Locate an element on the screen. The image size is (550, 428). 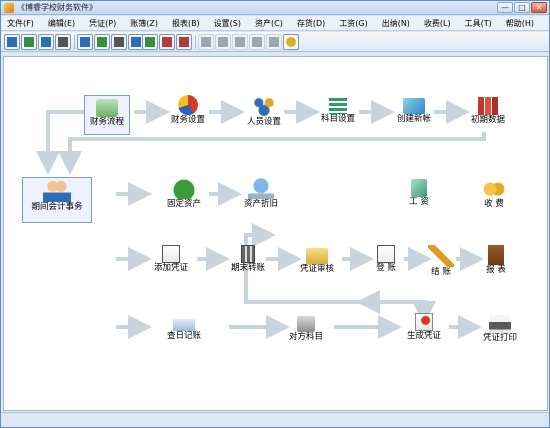
chart-icon is located at coordinates (150, 42).